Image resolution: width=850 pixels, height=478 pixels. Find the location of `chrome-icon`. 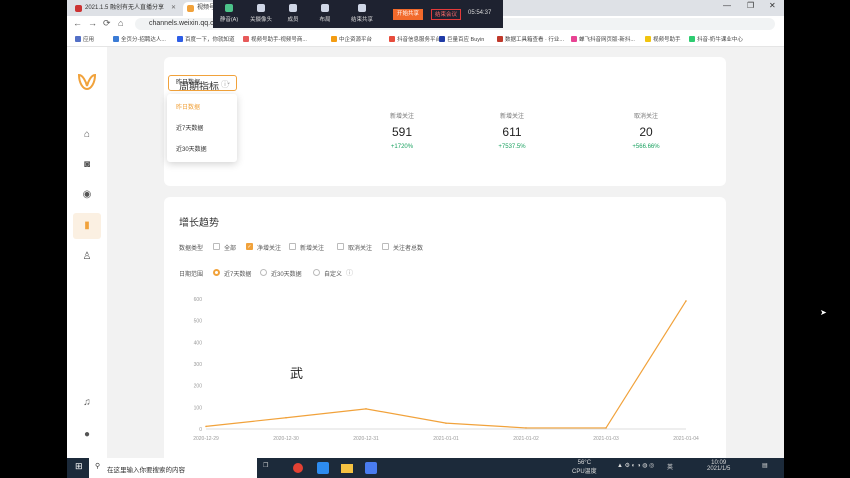

chrome-icon is located at coordinates (298, 468).